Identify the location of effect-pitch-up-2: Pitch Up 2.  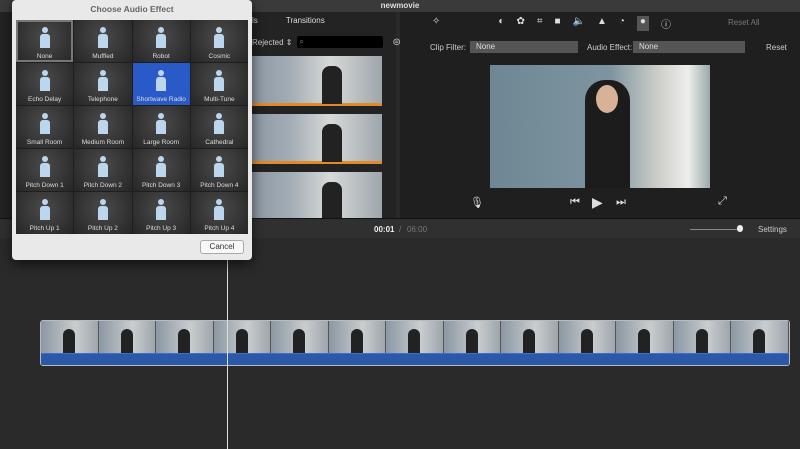
(103, 213).